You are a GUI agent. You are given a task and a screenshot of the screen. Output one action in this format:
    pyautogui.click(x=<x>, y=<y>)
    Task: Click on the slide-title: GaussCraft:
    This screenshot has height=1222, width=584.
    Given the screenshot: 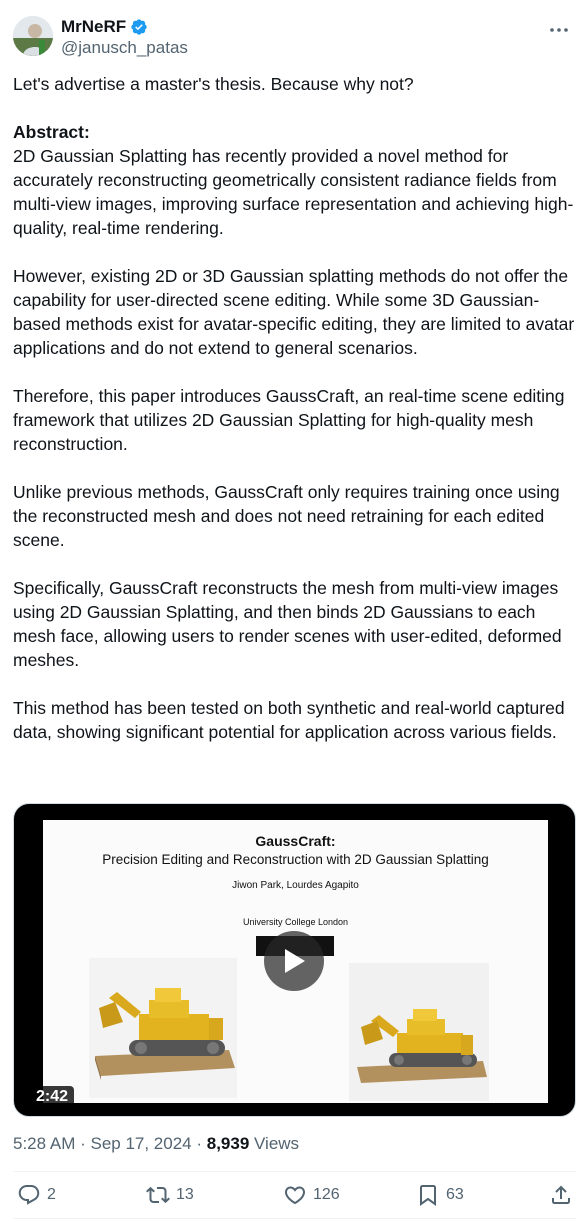 What is the action you would take?
    pyautogui.click(x=295, y=841)
    